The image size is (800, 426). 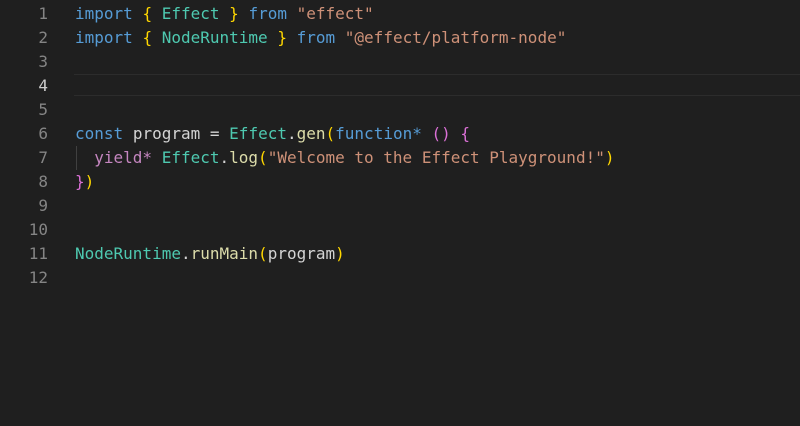 What do you see at coordinates (441, 133) in the screenshot?
I see `token-bracket: ()` at bounding box center [441, 133].